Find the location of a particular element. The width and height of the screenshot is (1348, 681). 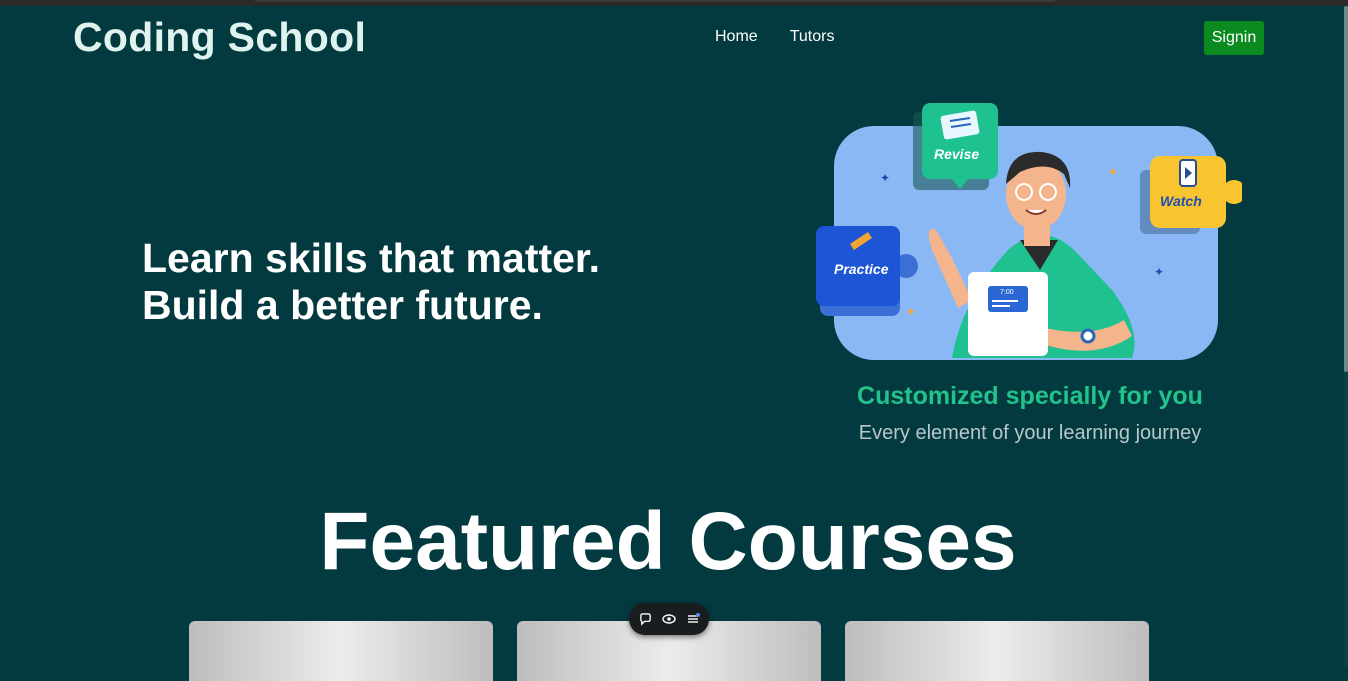

eye-icon is located at coordinates (669, 619).